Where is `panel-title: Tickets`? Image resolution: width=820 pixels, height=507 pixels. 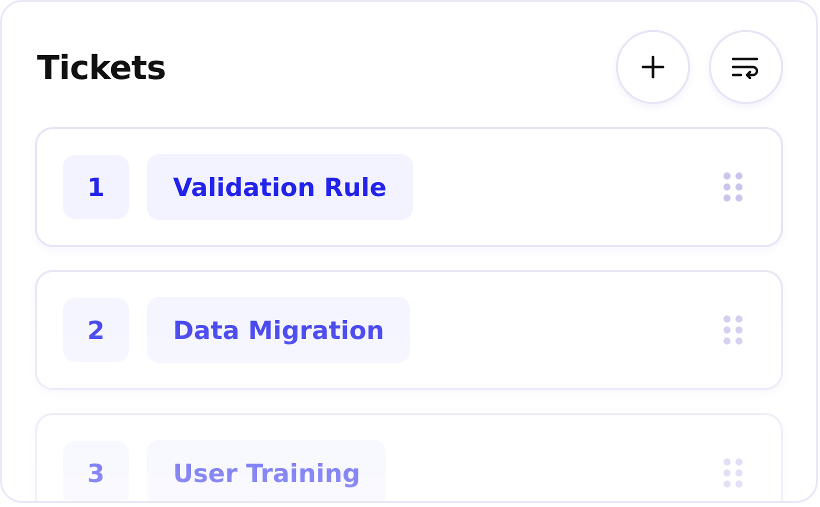
panel-title: Tickets is located at coordinates (101, 67).